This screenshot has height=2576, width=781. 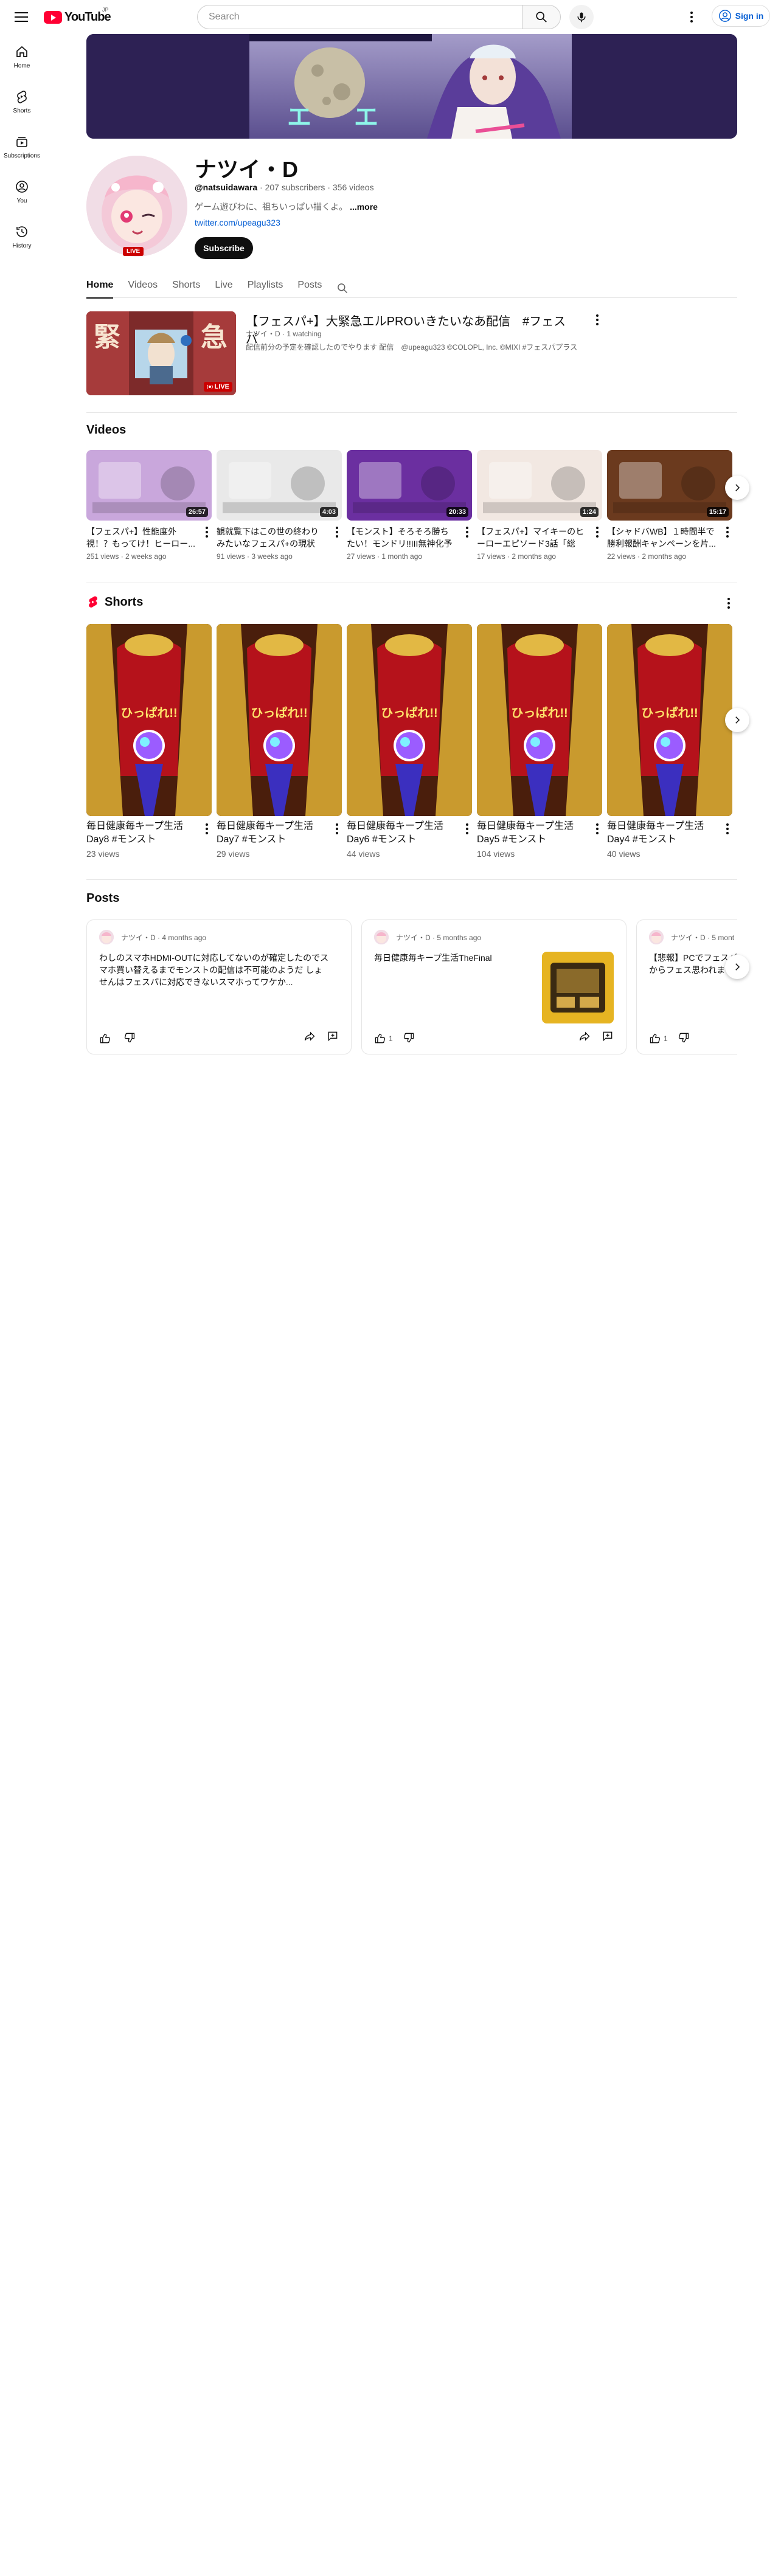 I want to click on short-title: 毎日健康毎キープ生活Day5 #モンスト, so click(x=531, y=833).